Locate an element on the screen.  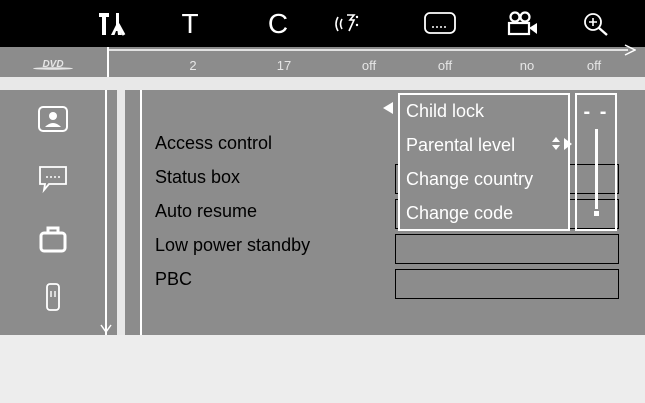
selection-pointer-icon is located at coordinates (388, 108).